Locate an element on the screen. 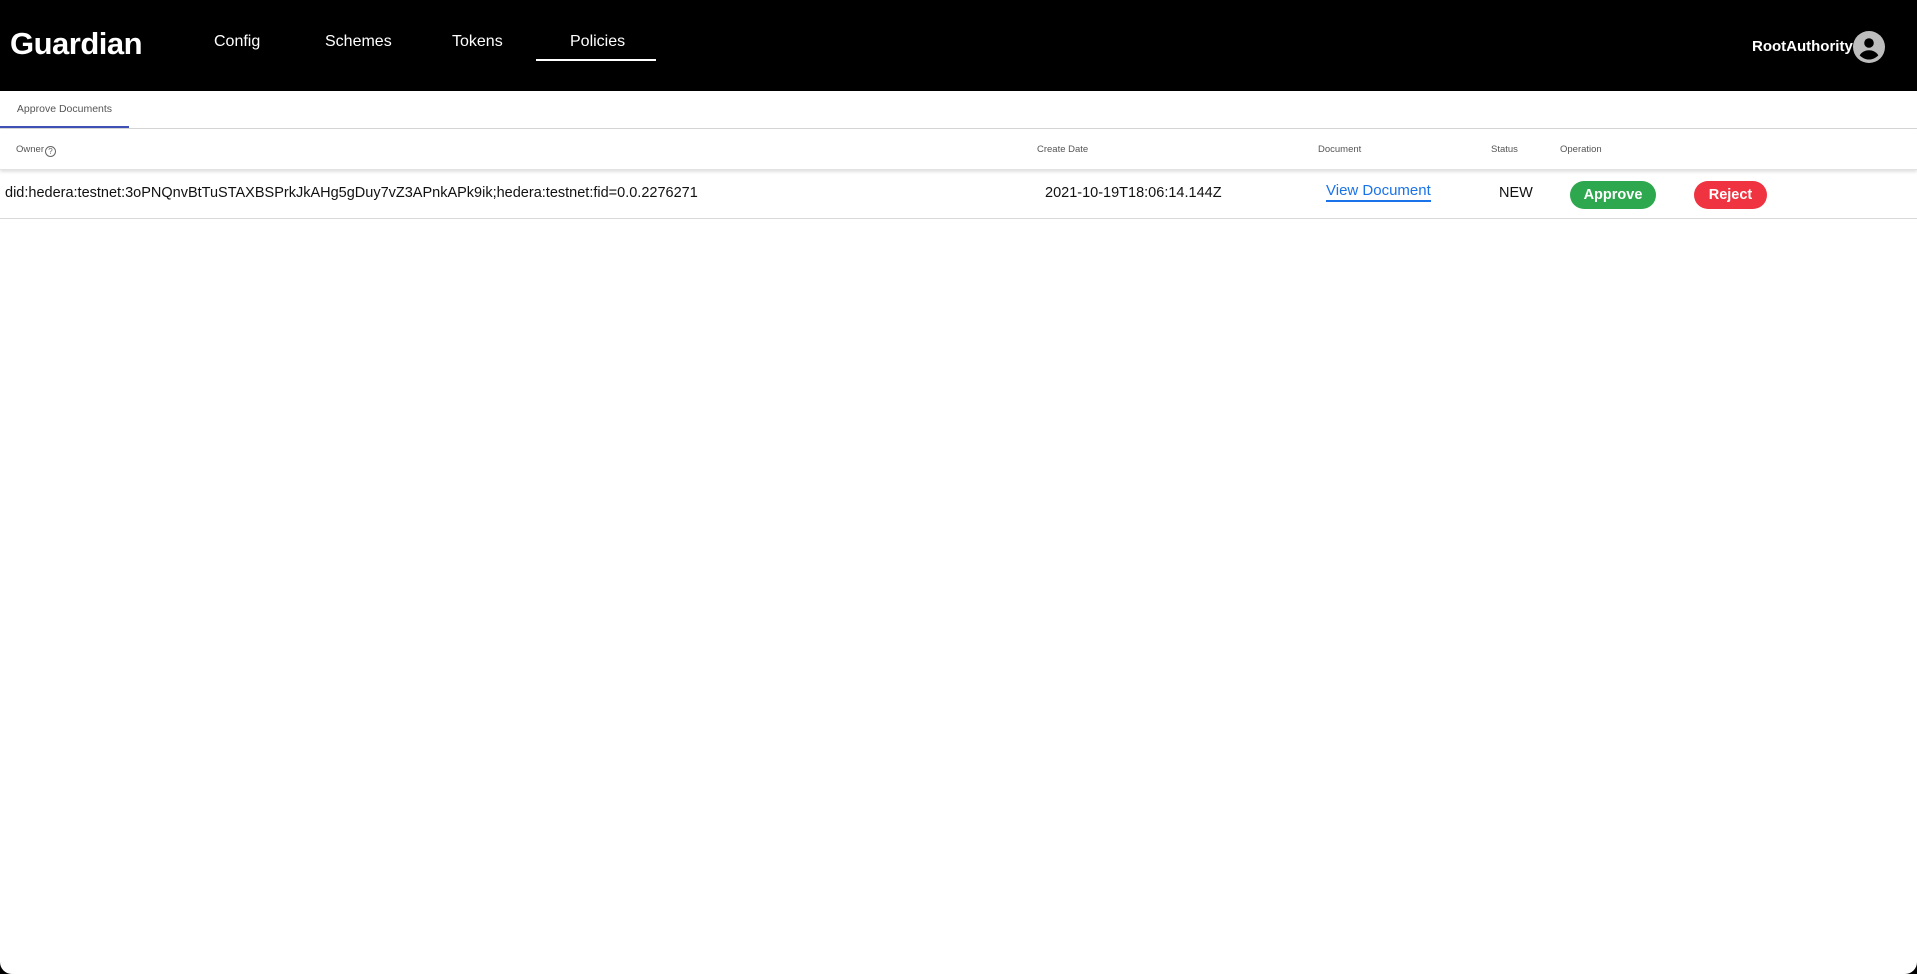 This screenshot has width=1917, height=974. column-header-create-date: Create Date is located at coordinates (1062, 149).